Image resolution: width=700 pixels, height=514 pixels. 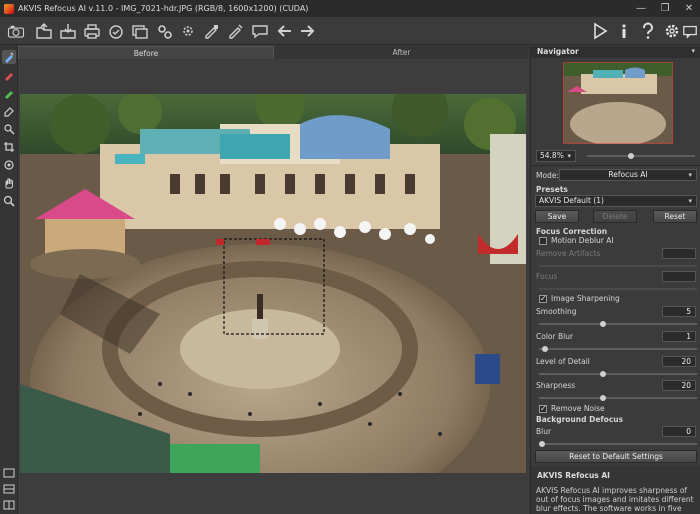 What do you see at coordinates (618, 324) in the screenshot?
I see `smoothing-slider` at bounding box center [618, 324].